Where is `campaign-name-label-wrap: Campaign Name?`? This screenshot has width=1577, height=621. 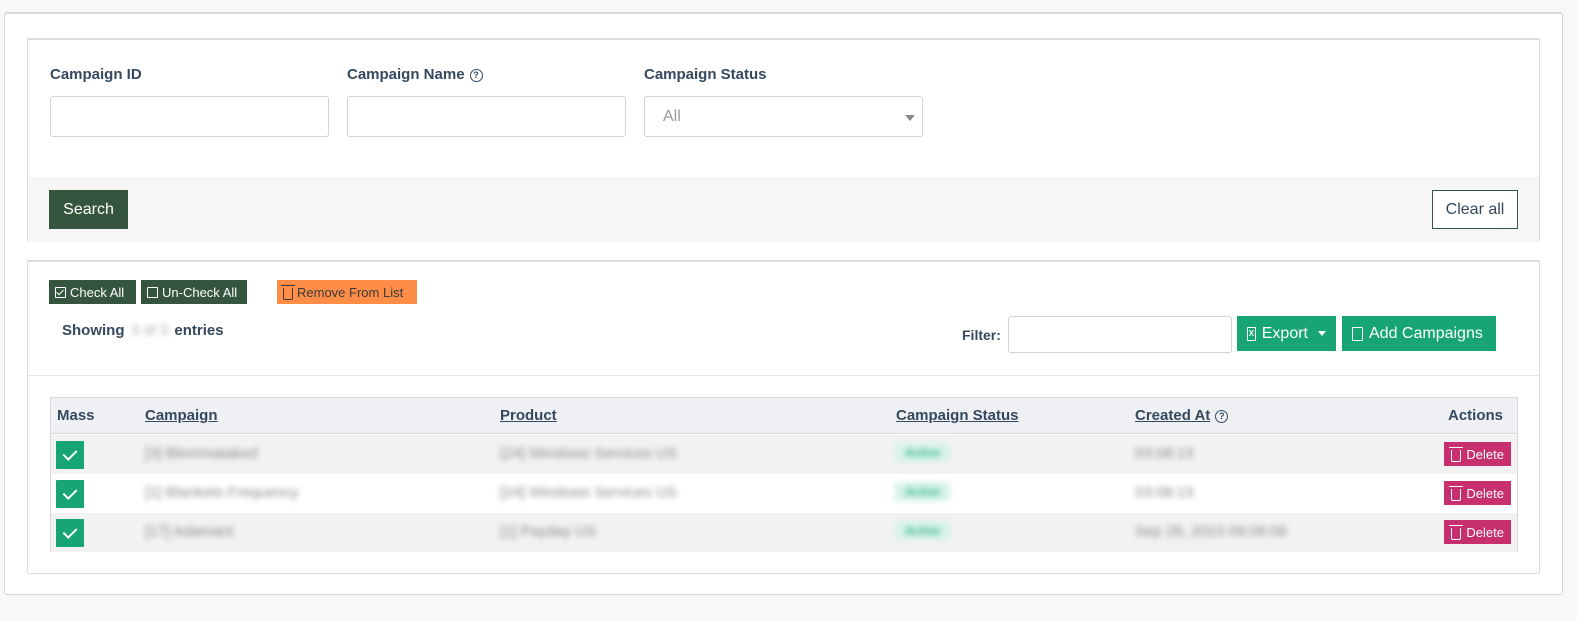
campaign-name-label-wrap: Campaign Name? is located at coordinates (415, 74).